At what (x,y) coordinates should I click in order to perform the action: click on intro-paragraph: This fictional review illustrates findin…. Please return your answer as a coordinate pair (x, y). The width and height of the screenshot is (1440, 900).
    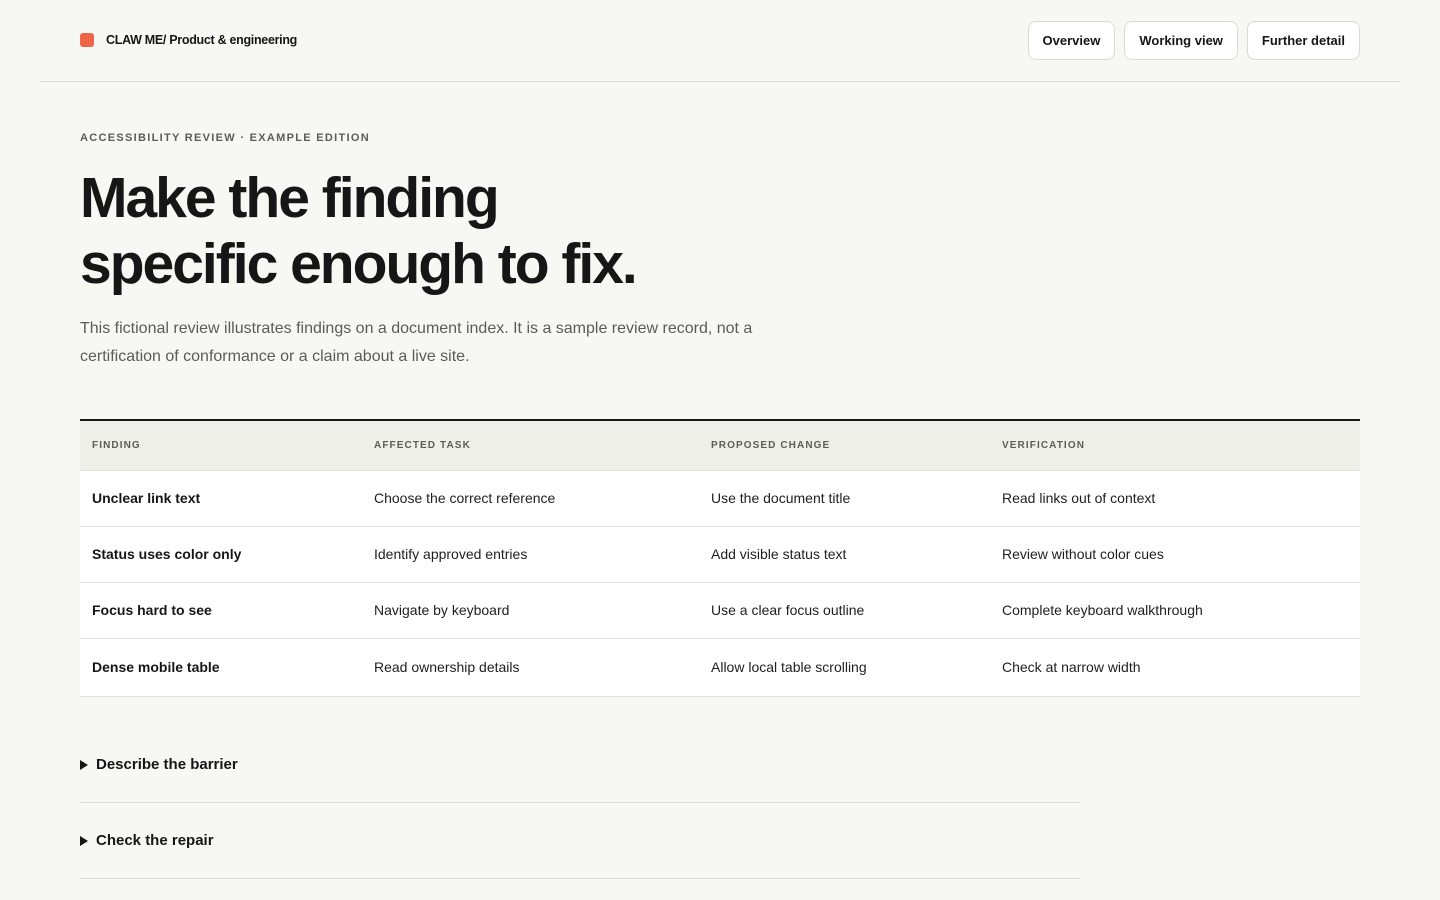
    Looking at the image, I should click on (425, 343).